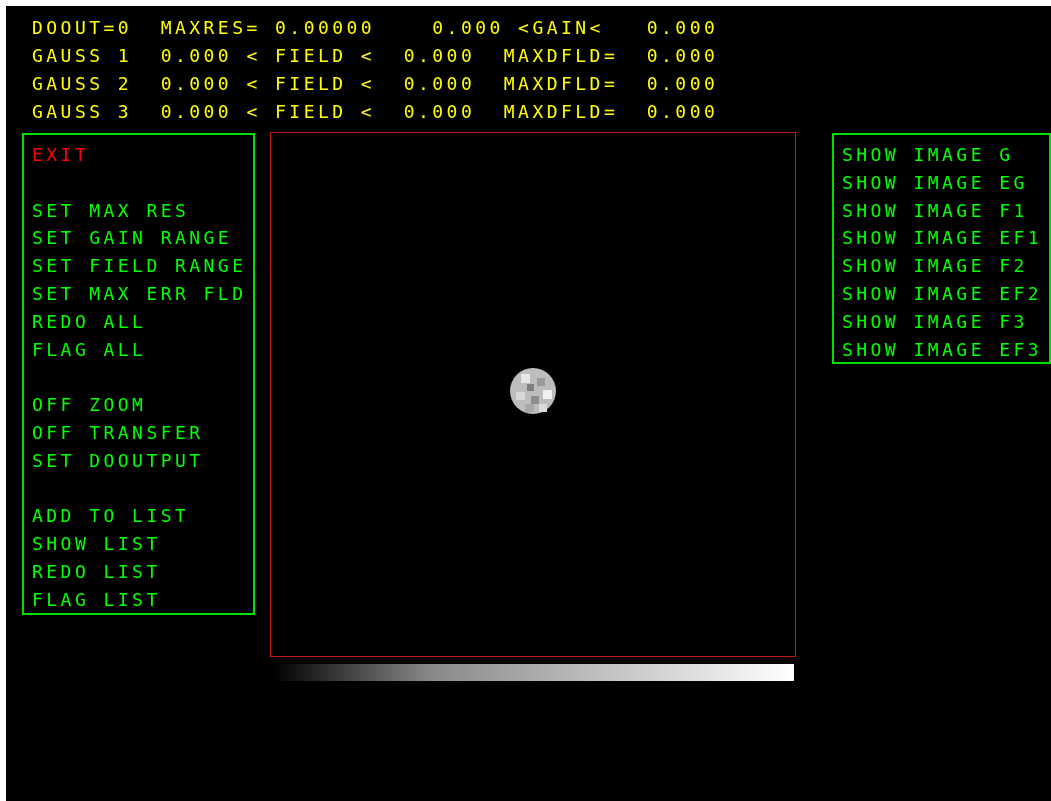 The image size is (1051, 801). What do you see at coordinates (375, 28) in the screenshot?
I see `status-line: DOOUT=0 MAXRES= 0.00000 0.000 <GAIN< 0.000` at bounding box center [375, 28].